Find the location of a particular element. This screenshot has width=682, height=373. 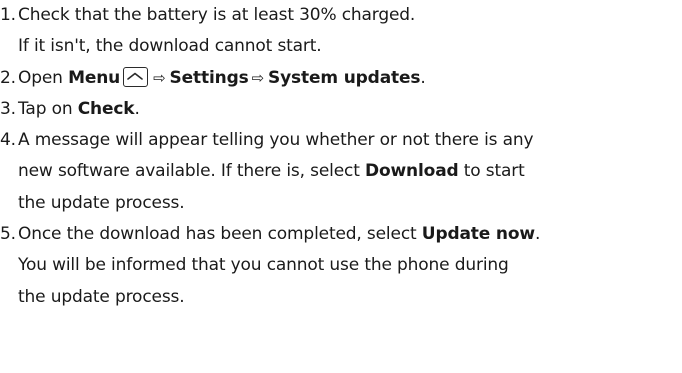

menu-label: Menu is located at coordinates (94, 77).